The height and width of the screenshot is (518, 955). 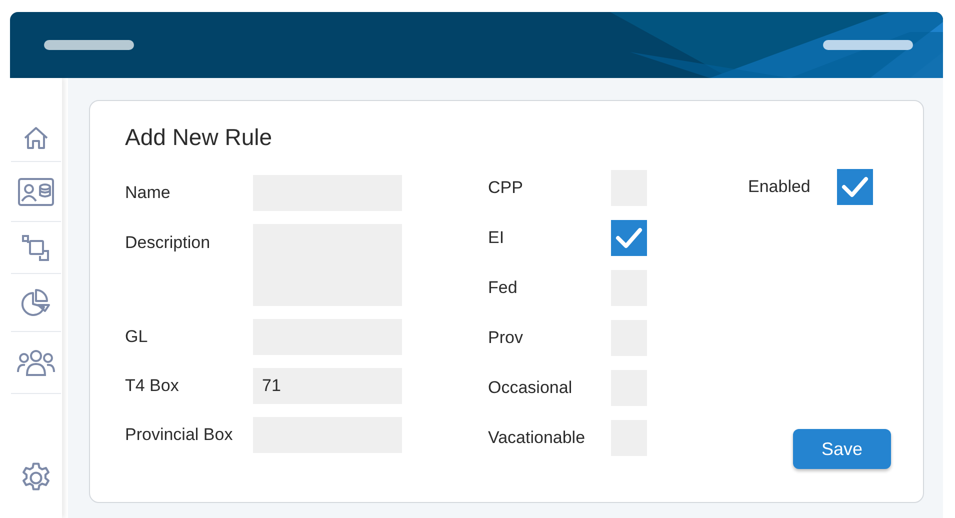 I want to click on checkbox-label: Vacationable, so click(x=537, y=438).